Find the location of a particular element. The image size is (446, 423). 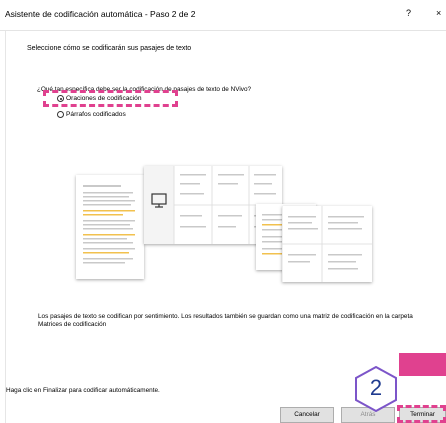

step-badge: 2 is located at coordinates (376, 389).